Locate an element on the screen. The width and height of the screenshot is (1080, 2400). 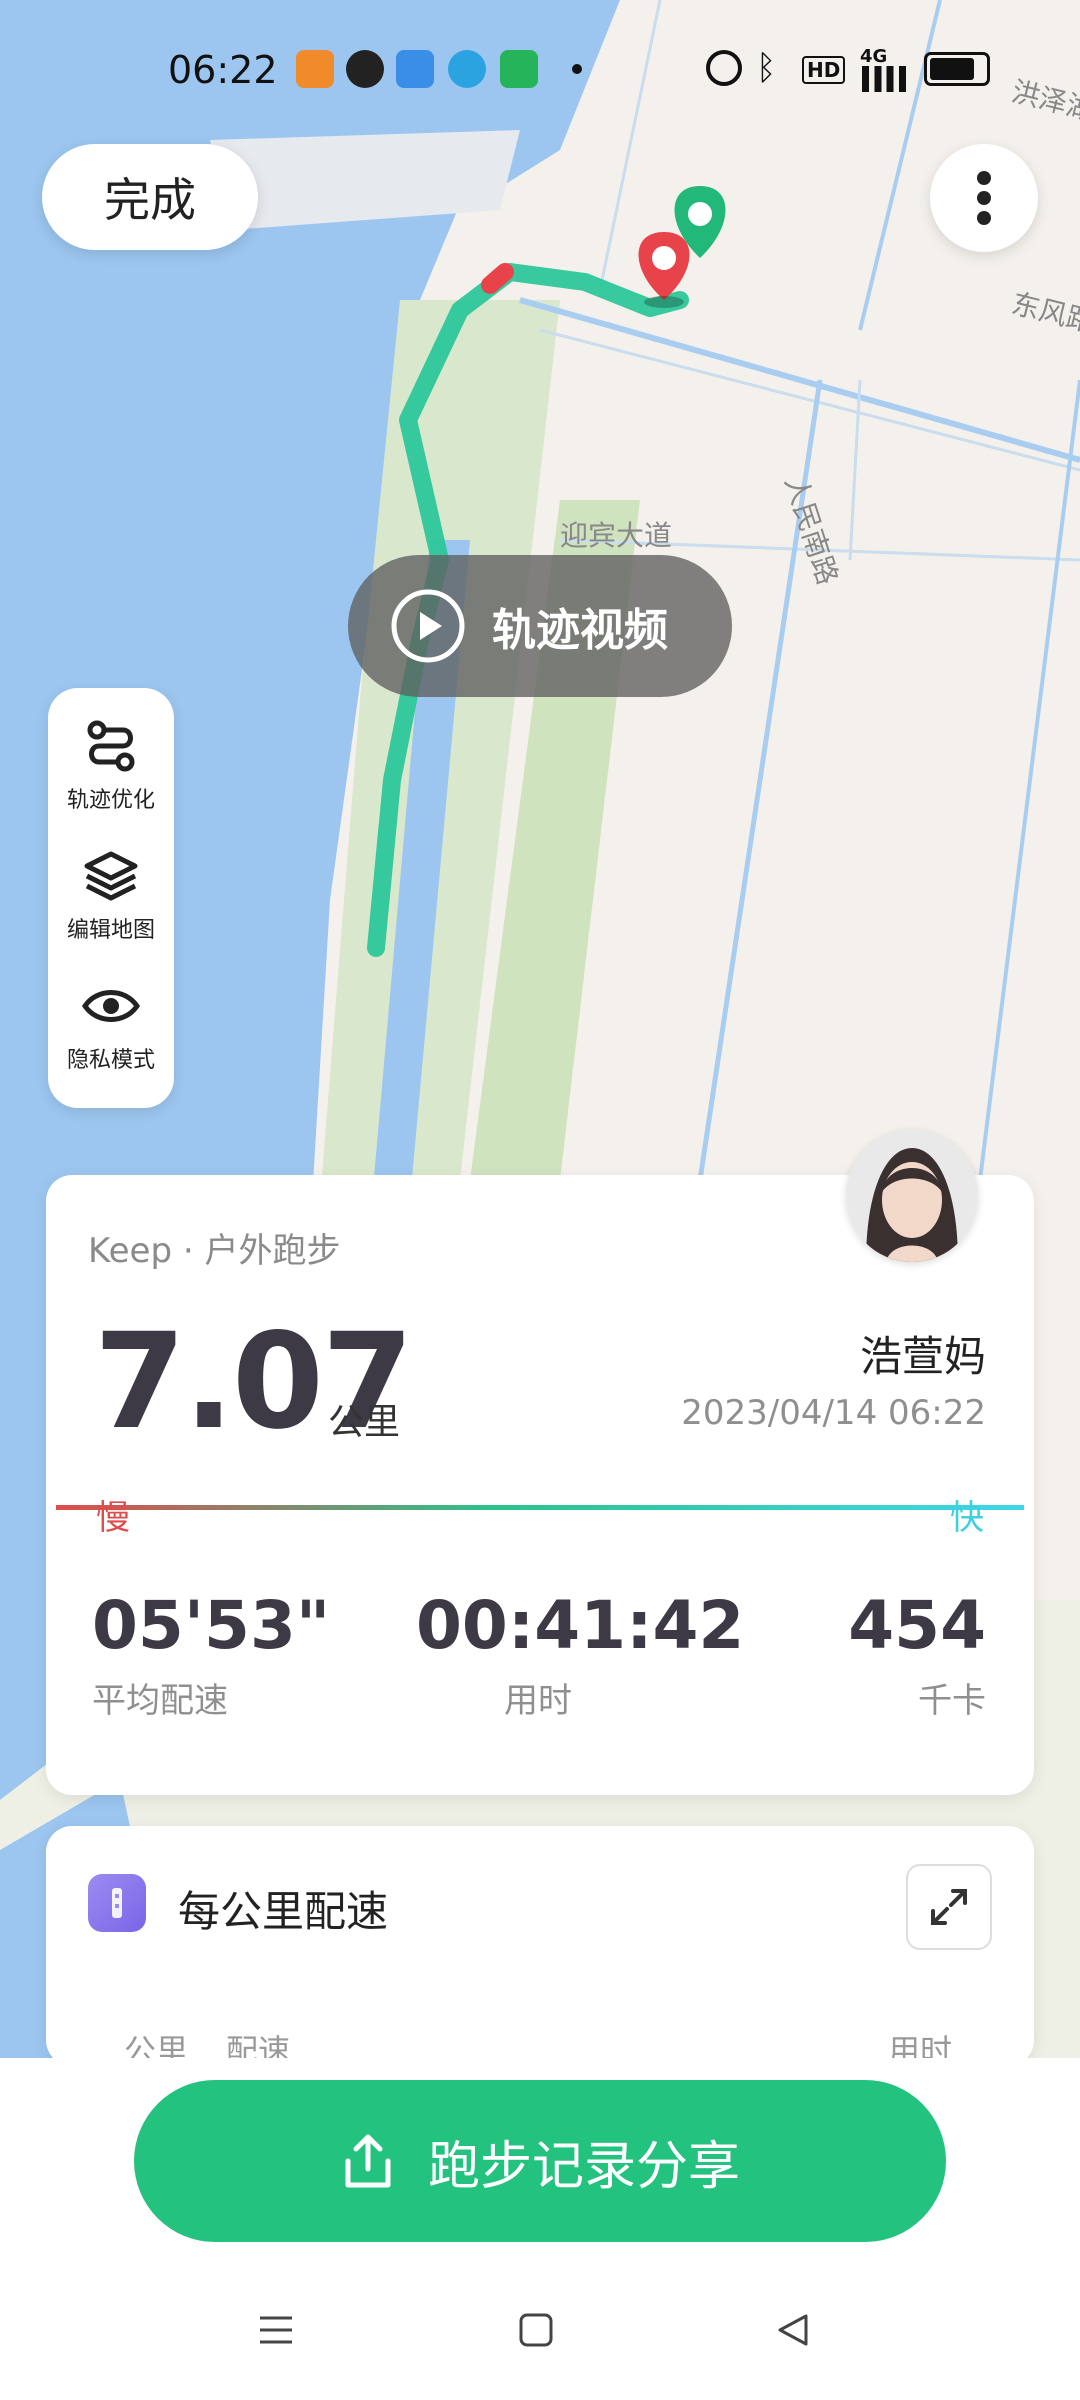
pace-gradient-bar is located at coordinates (540, 1507).